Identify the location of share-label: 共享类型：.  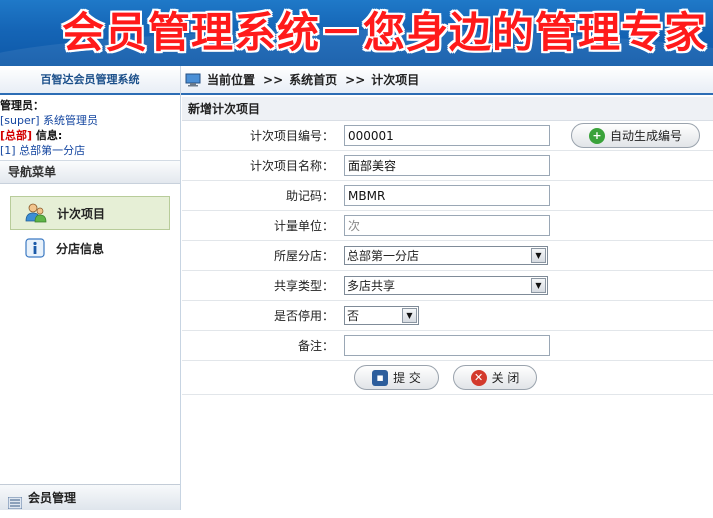
(303, 286).